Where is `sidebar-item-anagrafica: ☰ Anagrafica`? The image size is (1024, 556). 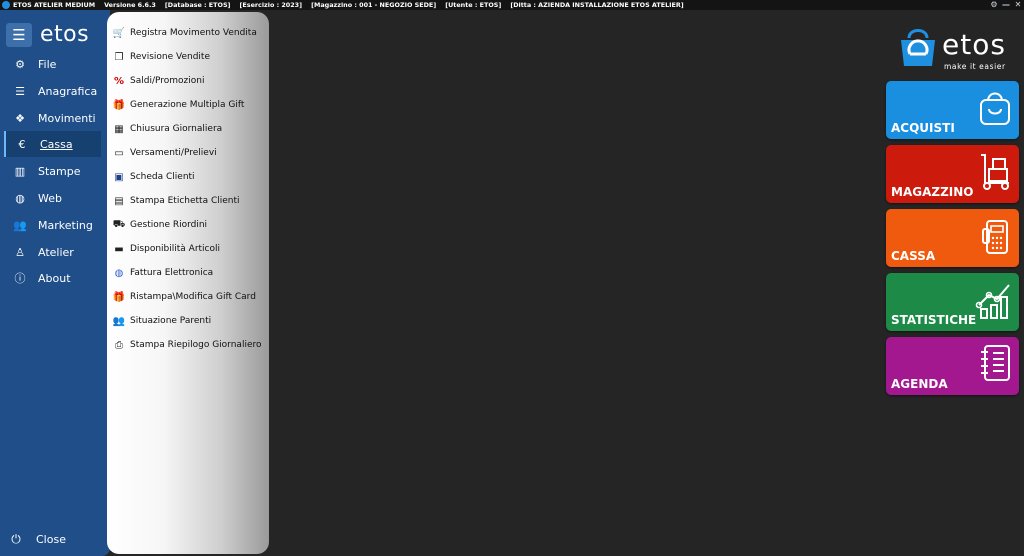 sidebar-item-anagrafica: ☰ Anagrafica is located at coordinates (51, 91).